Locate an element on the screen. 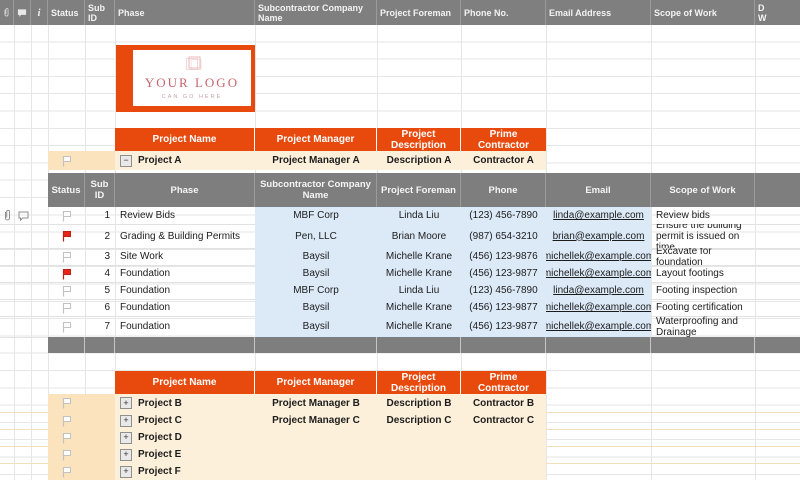 The height and width of the screenshot is (480, 800). prime-contractor-cell: Contractor A is located at coordinates (503, 160).